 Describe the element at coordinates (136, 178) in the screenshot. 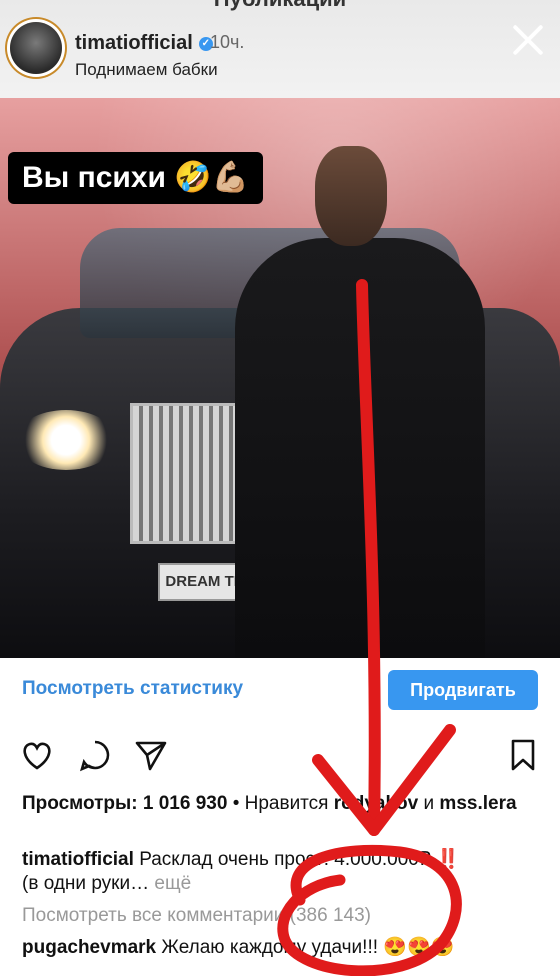

I see `photo-caption-overlay: Вы психи 🤣💪🏼` at that location.